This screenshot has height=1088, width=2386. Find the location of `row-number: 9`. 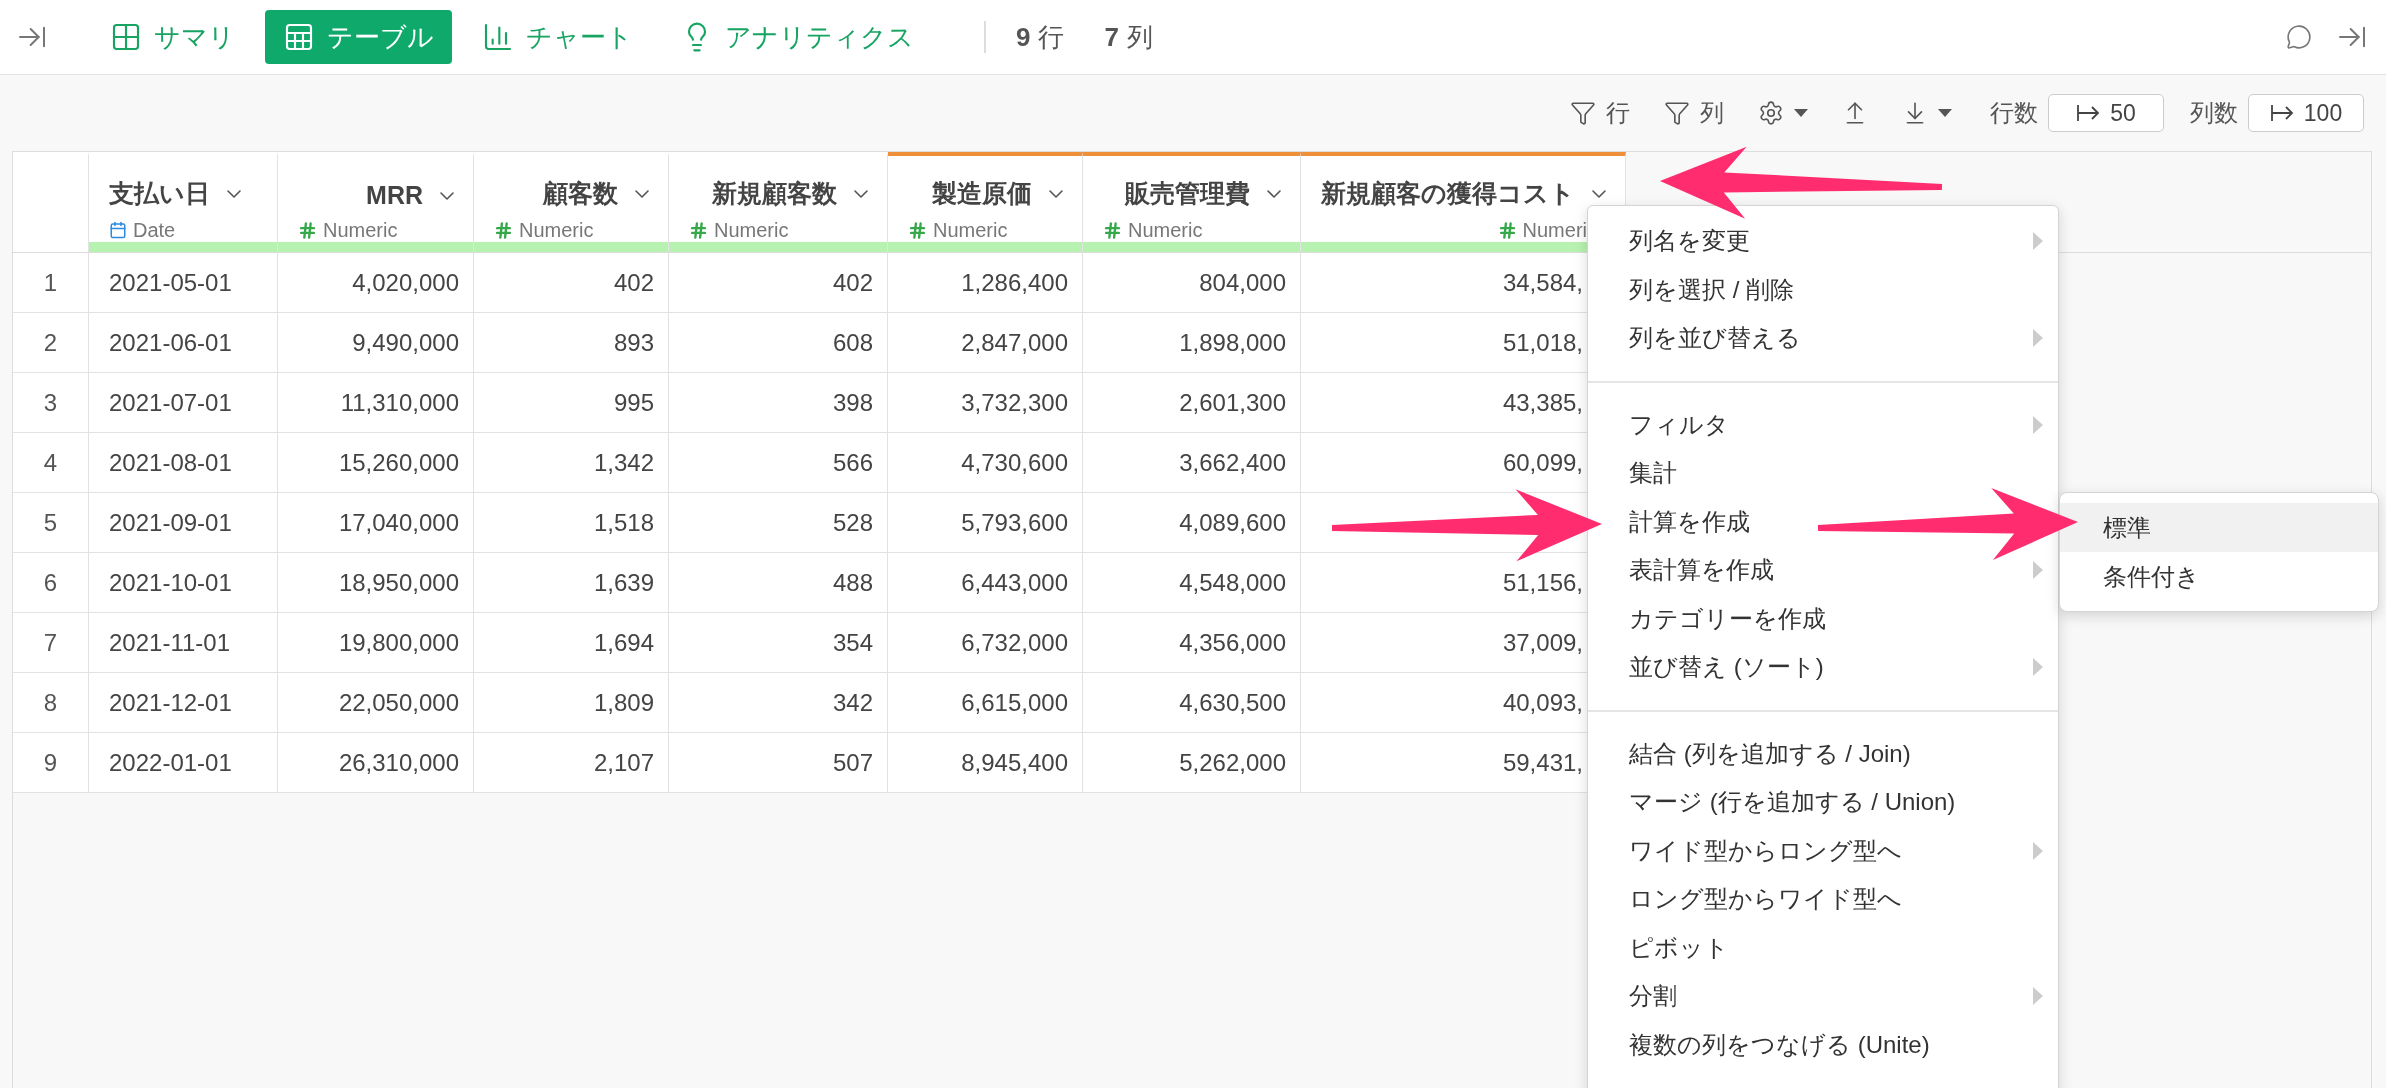

row-number: 9 is located at coordinates (51, 763).